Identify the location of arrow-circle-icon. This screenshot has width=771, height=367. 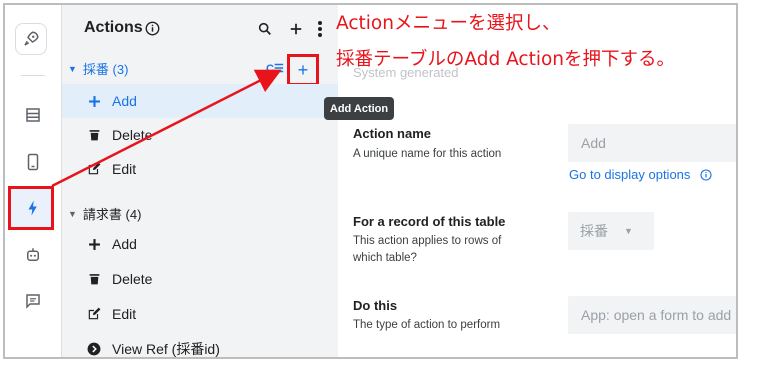
(94, 349).